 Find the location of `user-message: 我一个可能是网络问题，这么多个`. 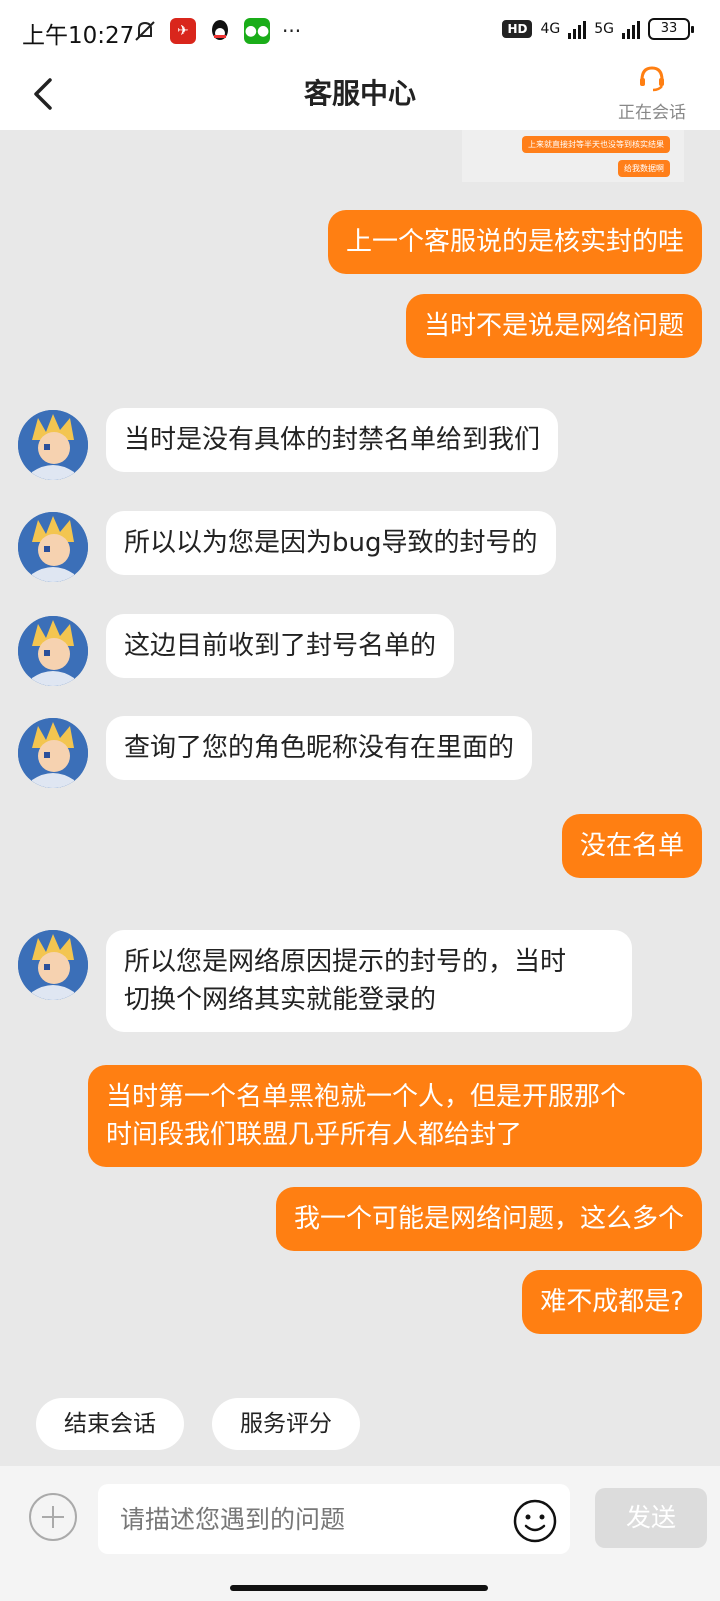

user-message: 我一个可能是网络问题，这么多个 is located at coordinates (488, 1219).